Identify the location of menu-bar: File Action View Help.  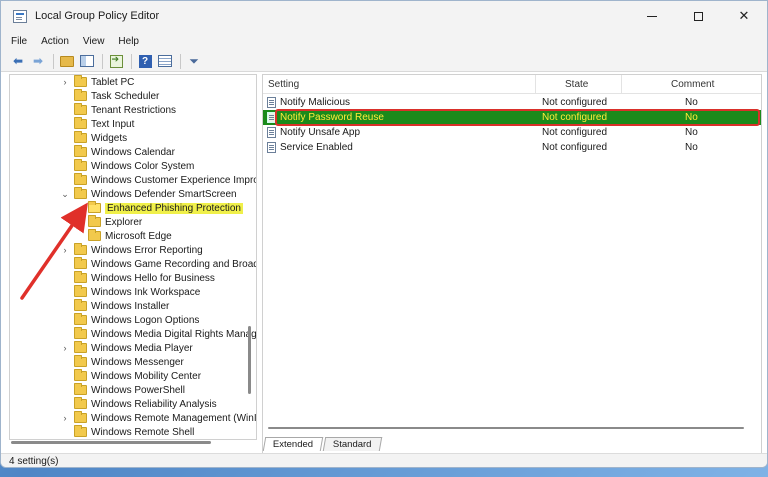
(384, 41).